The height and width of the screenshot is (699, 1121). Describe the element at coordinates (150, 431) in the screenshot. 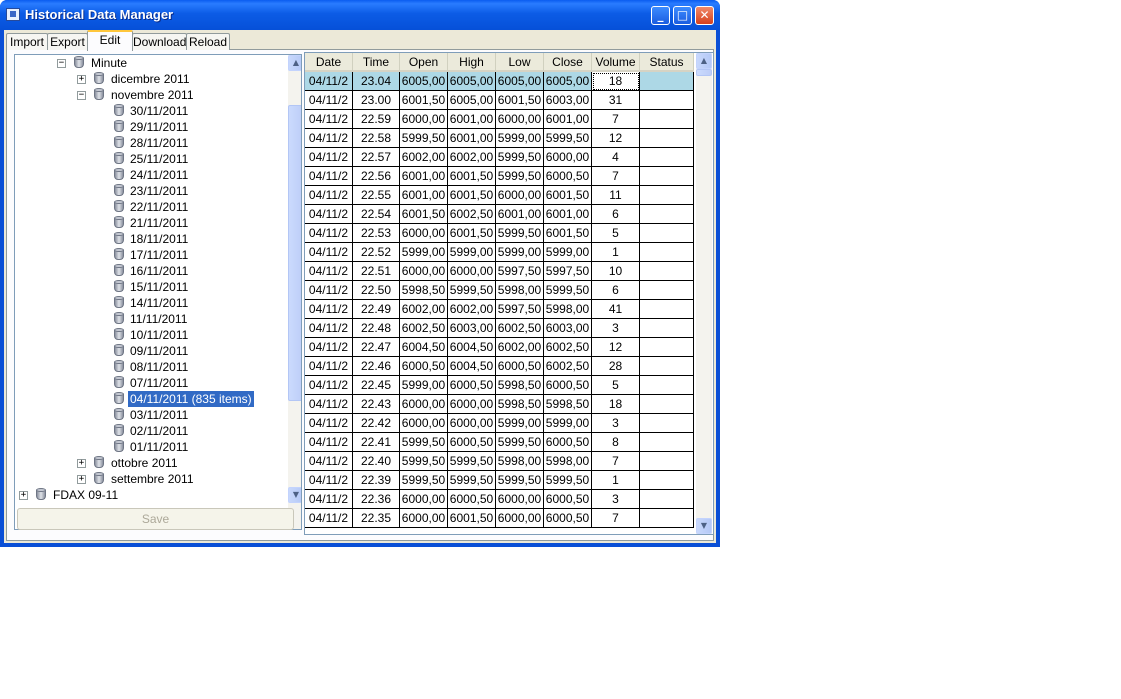

I see `tree-node: 02/11/2011` at that location.